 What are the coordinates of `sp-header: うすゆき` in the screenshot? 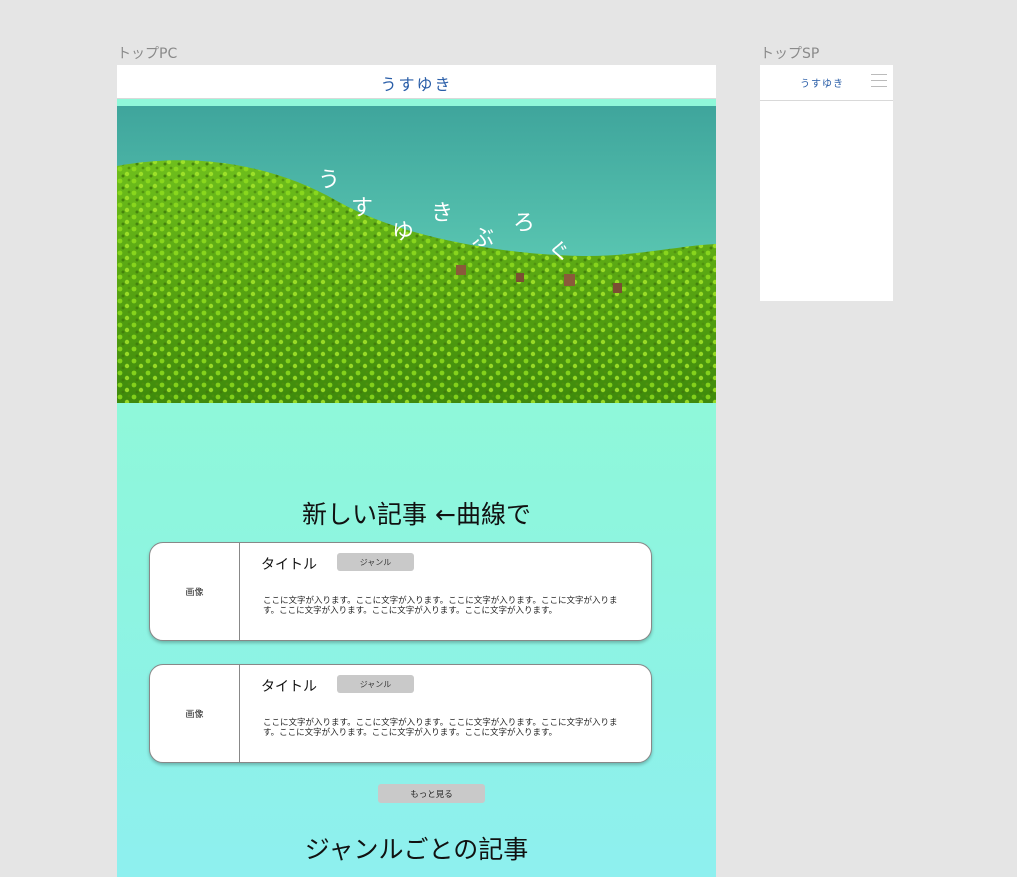 It's located at (826, 83).